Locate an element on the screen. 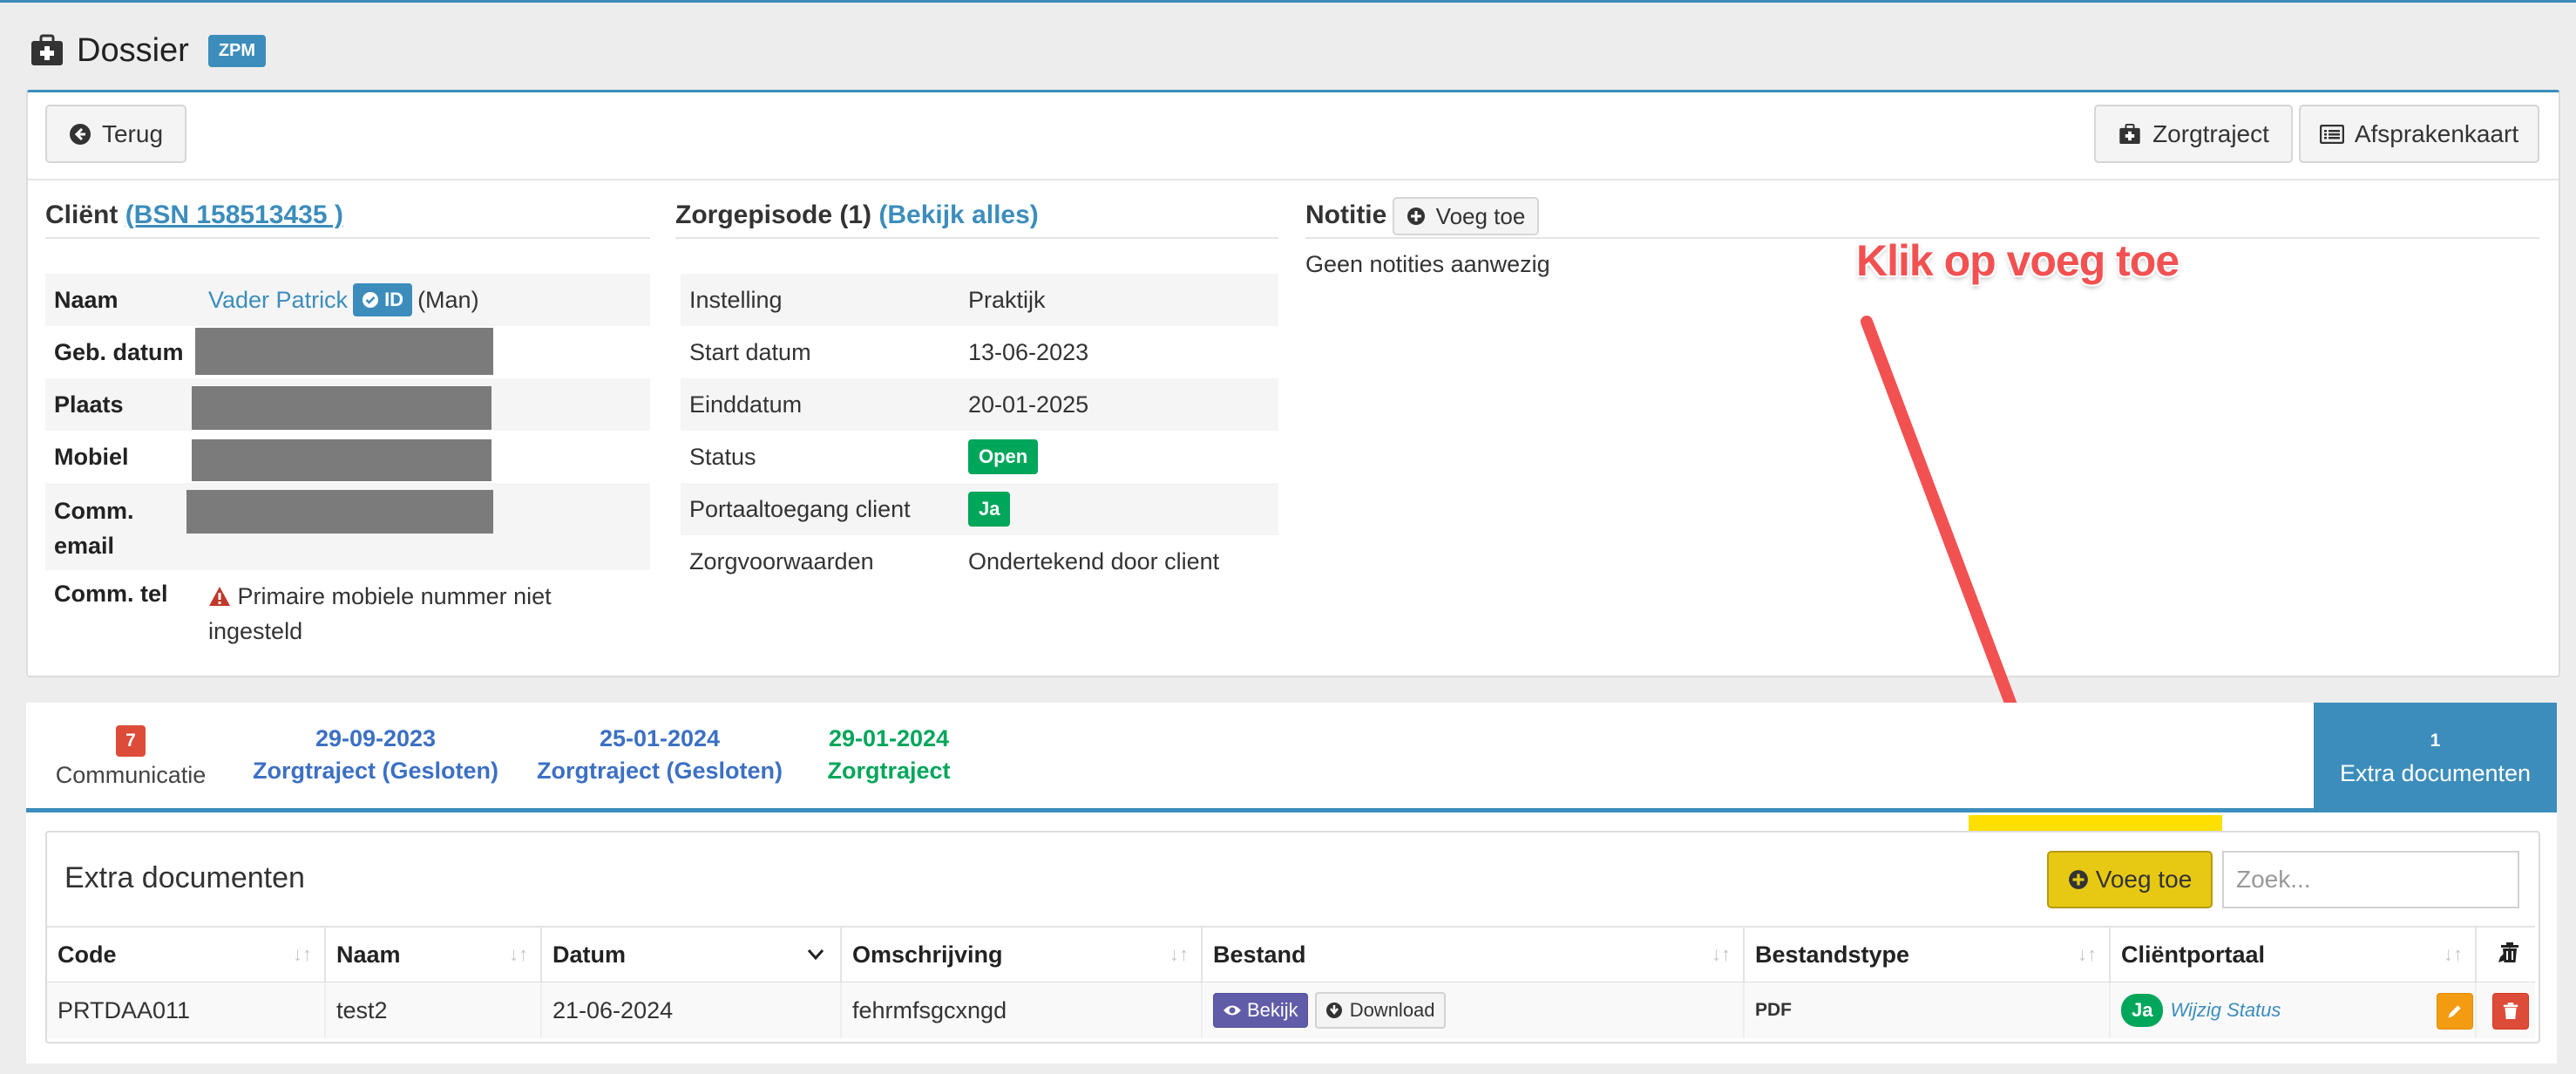 The height and width of the screenshot is (1074, 2576). portal-access-badge: Ja is located at coordinates (990, 509).